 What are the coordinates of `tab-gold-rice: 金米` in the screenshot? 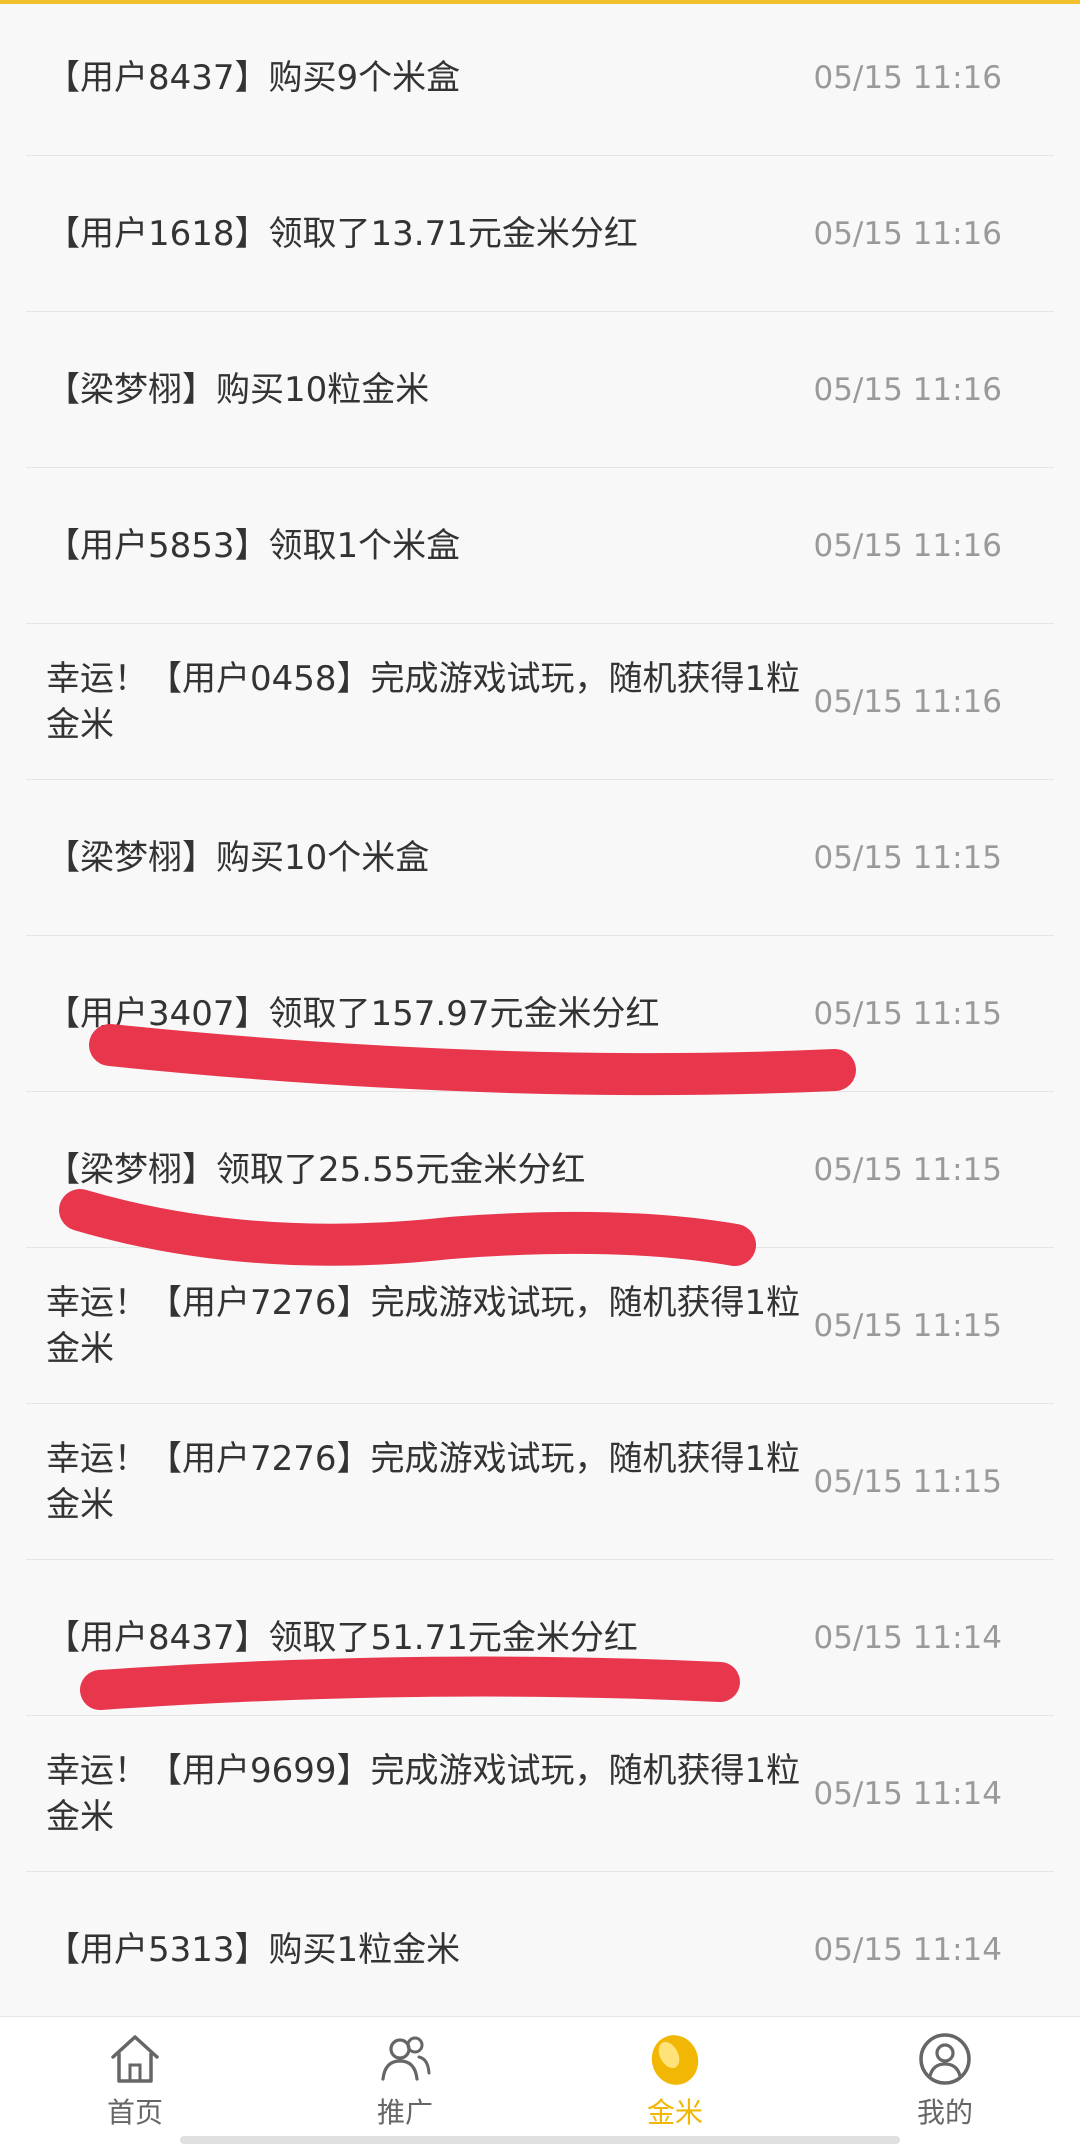 It's located at (675, 2081).